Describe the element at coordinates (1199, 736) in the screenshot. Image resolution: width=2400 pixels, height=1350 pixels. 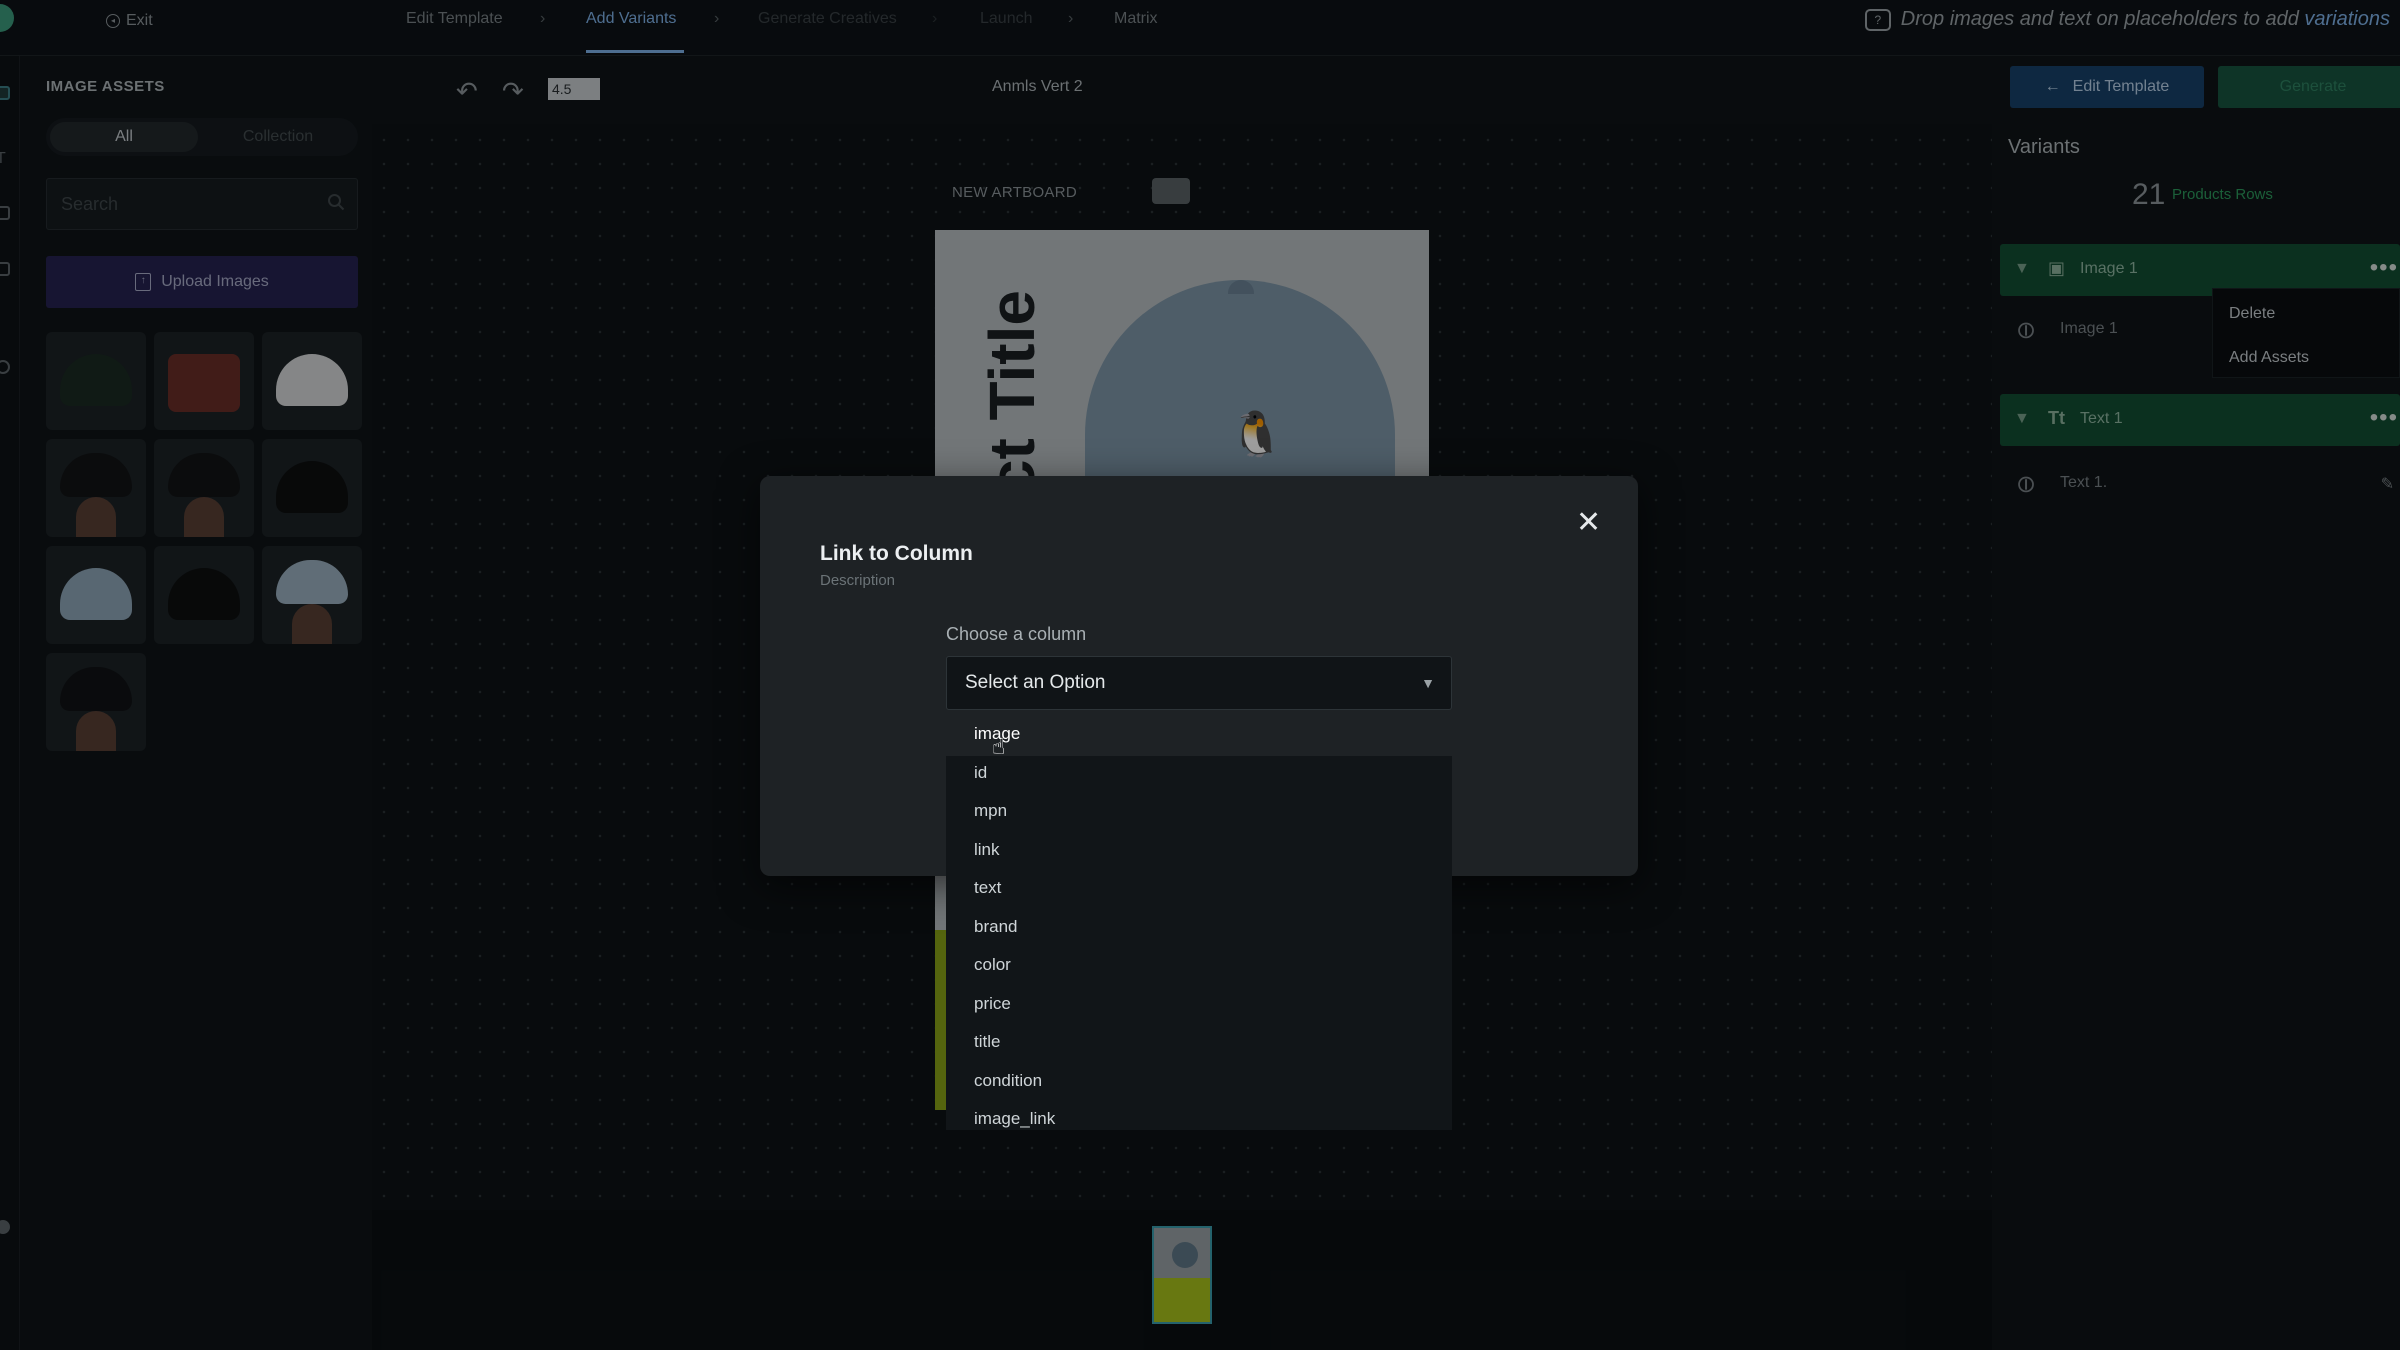
I see `option-hover-highlight` at that location.